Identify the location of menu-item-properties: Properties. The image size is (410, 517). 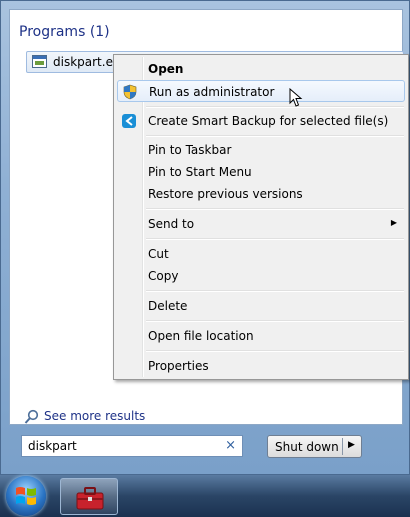
(261, 366).